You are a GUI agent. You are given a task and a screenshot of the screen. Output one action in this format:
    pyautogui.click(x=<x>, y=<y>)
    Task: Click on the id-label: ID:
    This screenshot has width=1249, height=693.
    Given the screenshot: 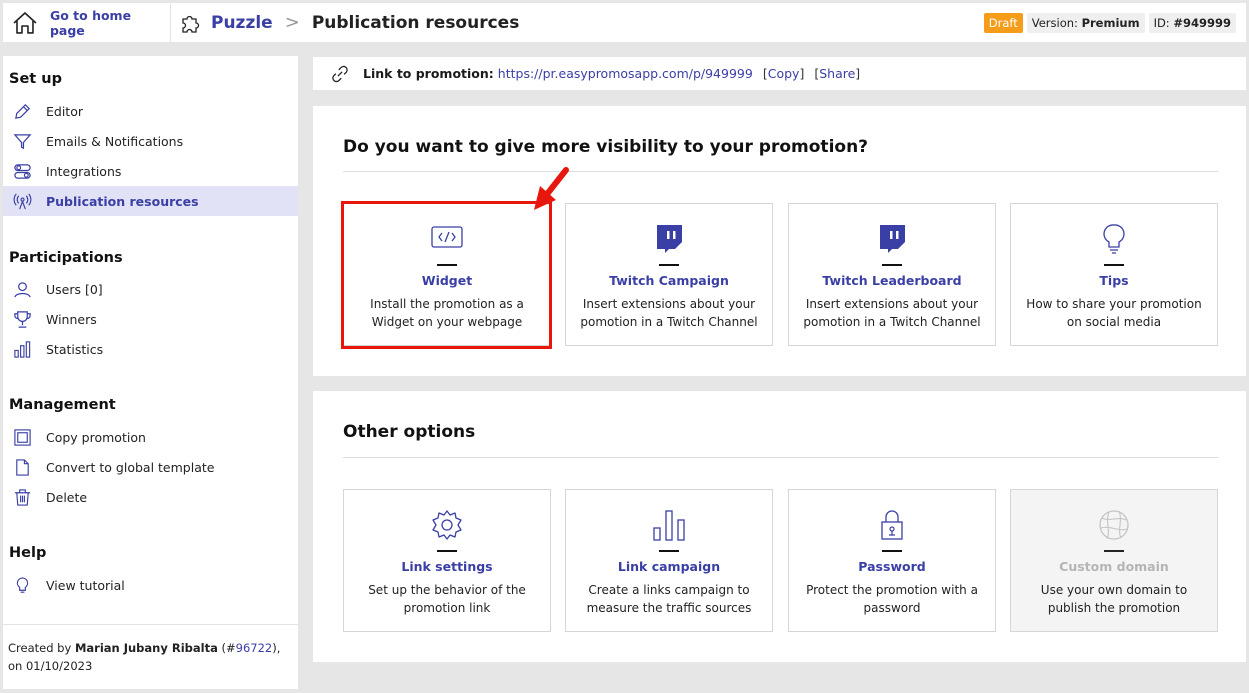 What is the action you would take?
    pyautogui.click(x=1161, y=22)
    